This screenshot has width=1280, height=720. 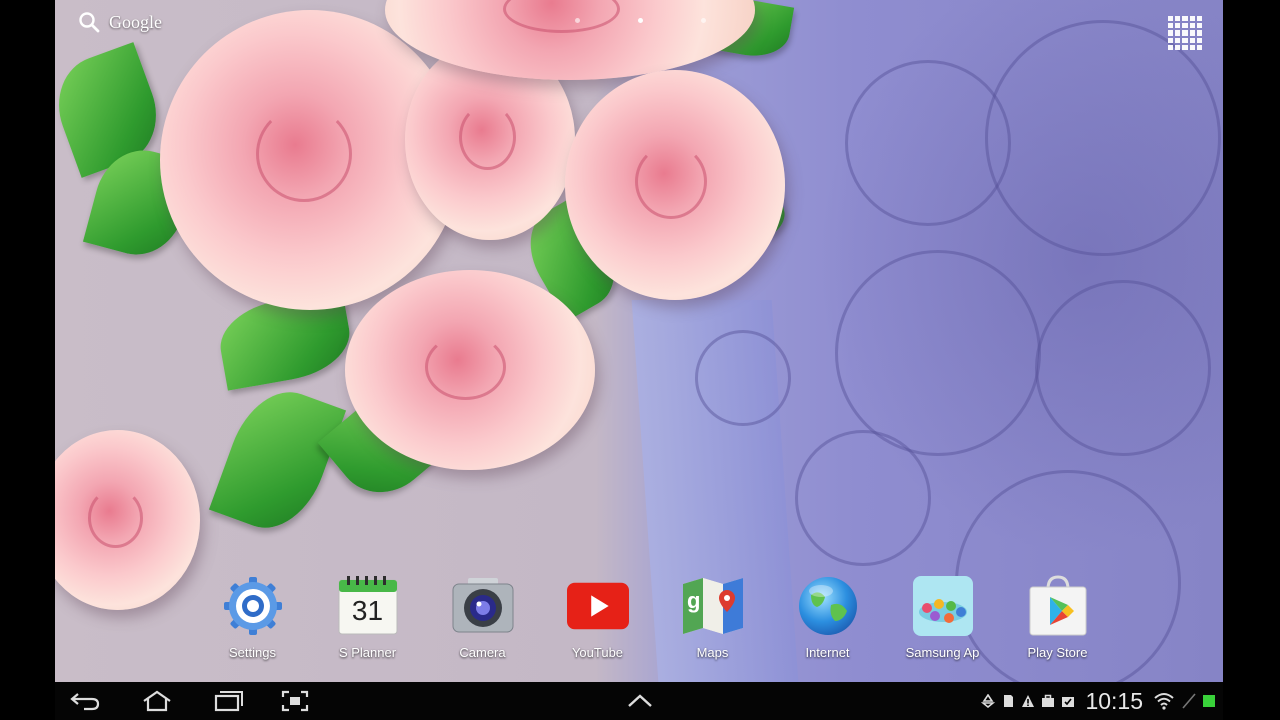 What do you see at coordinates (483, 606) in the screenshot?
I see `camera-icon` at bounding box center [483, 606].